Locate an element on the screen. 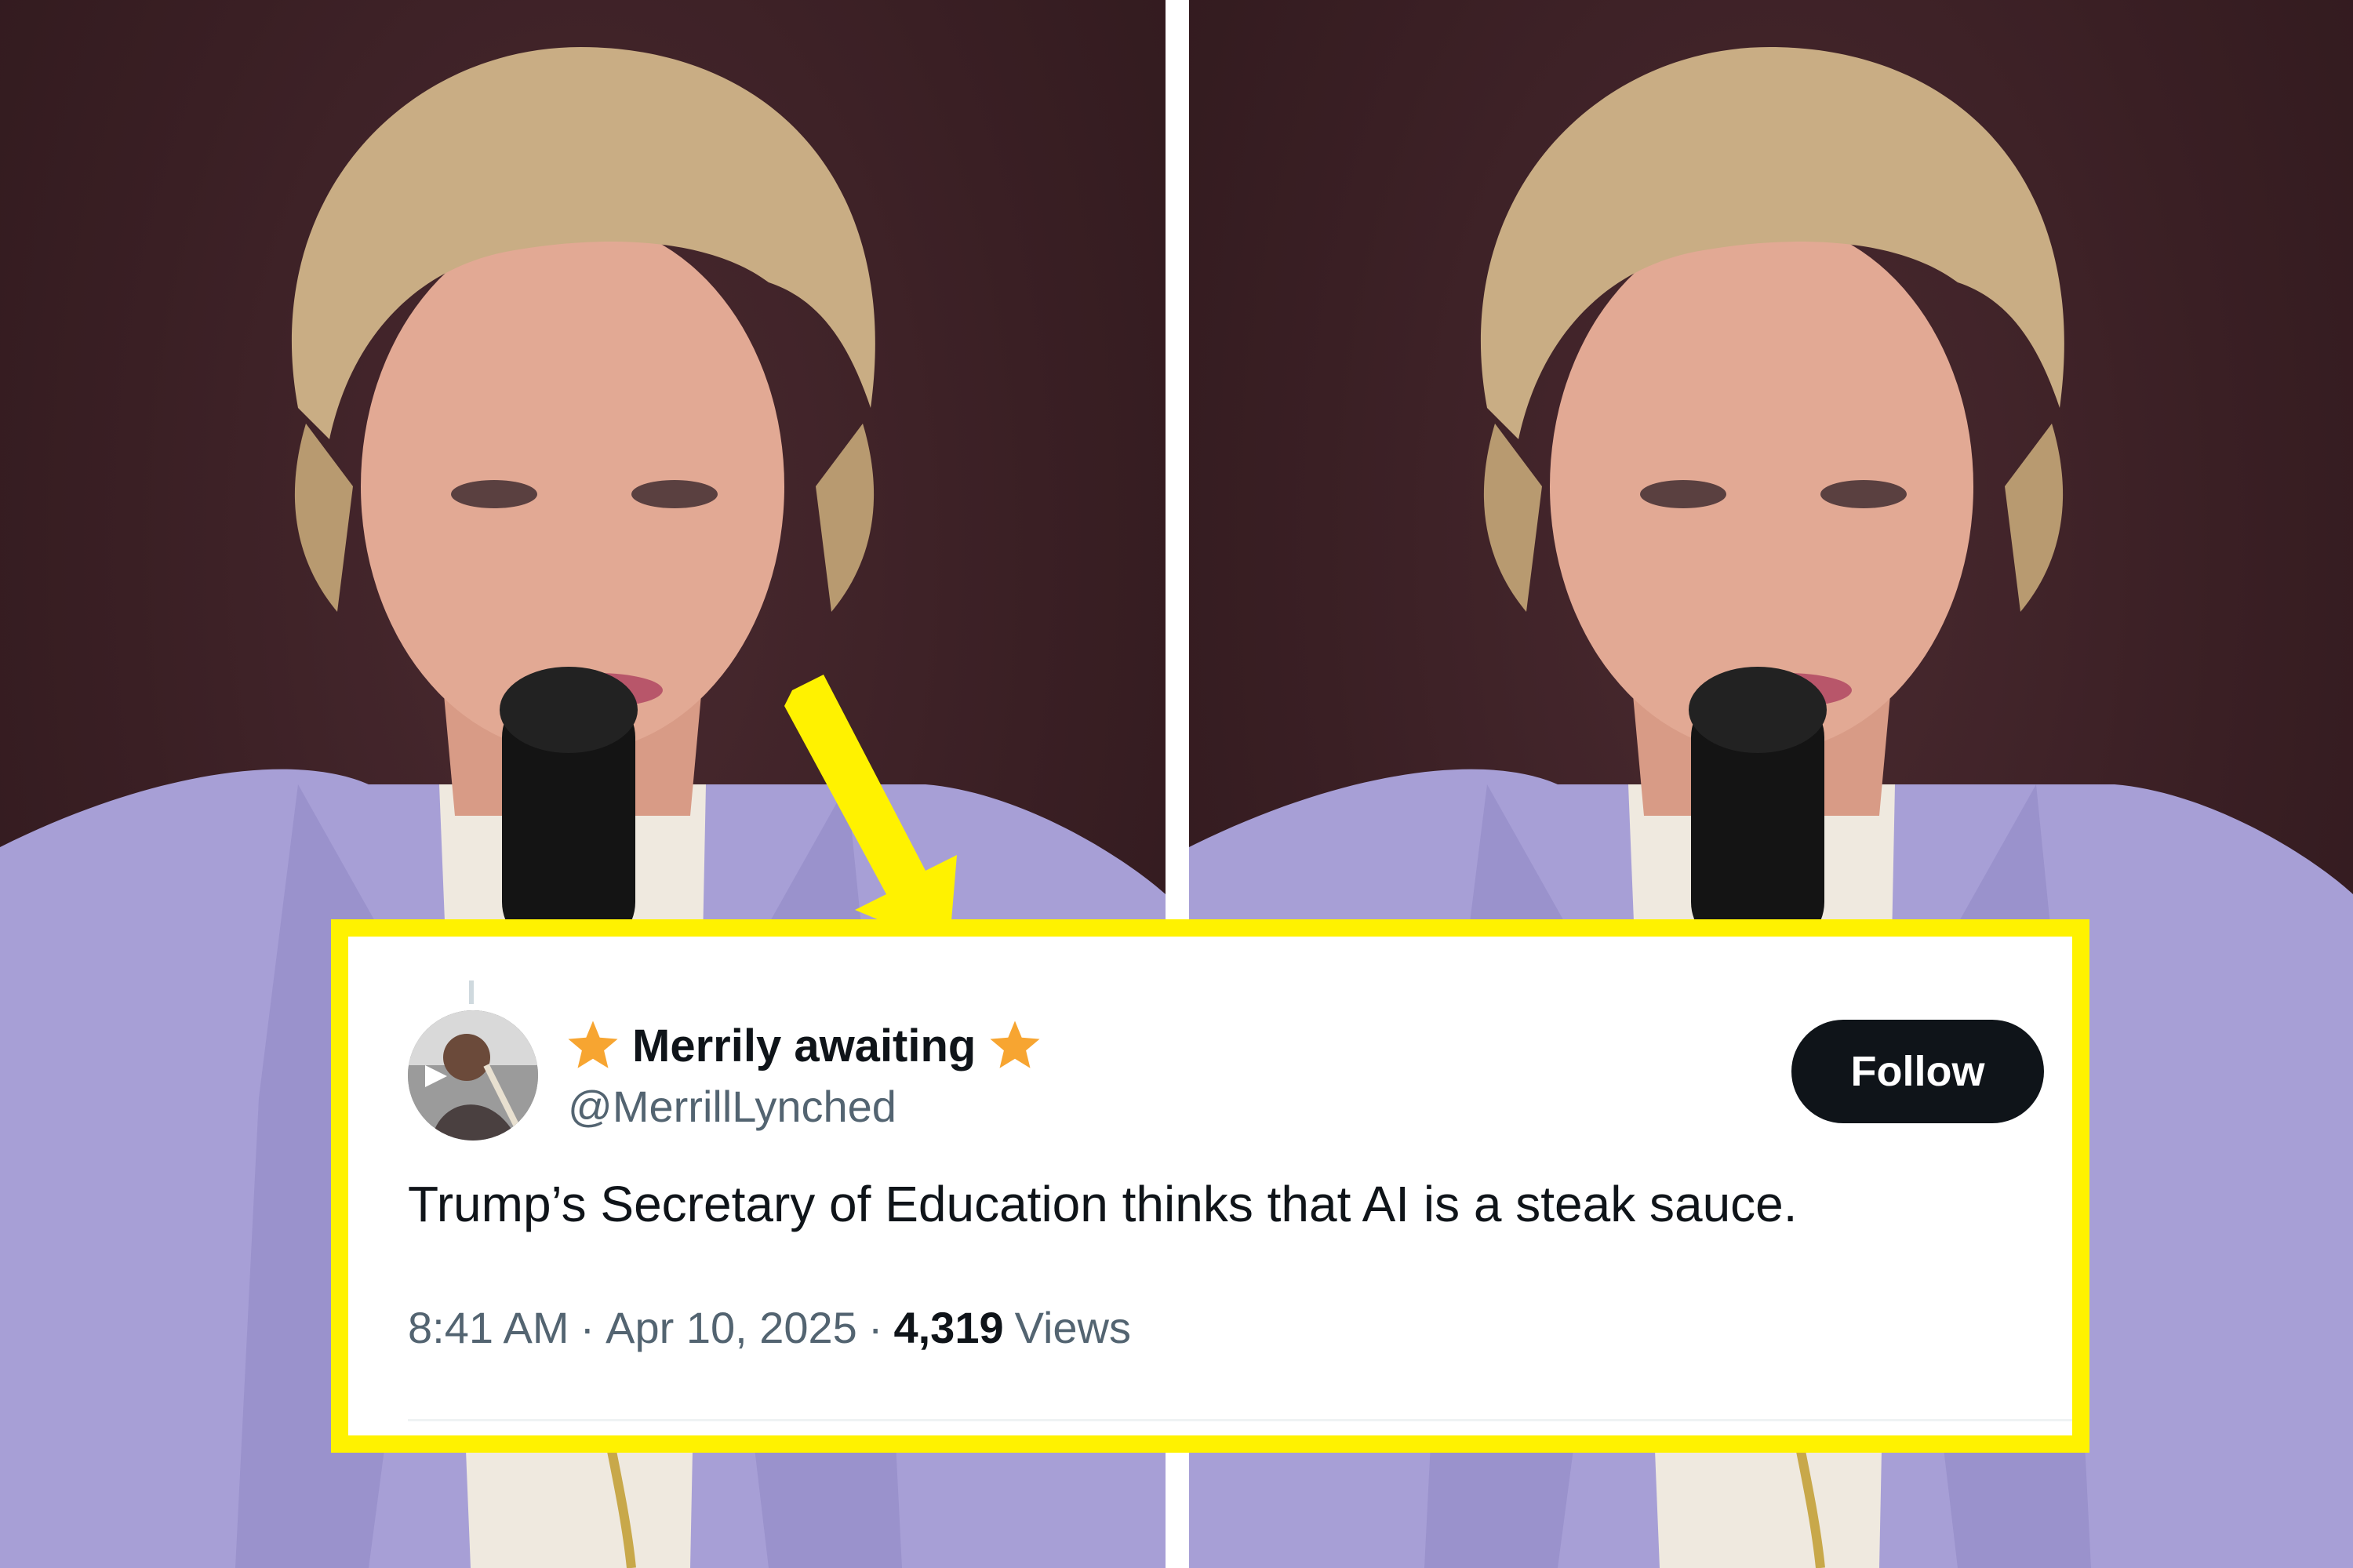 This screenshot has width=2353, height=1568. author-name-row: Merrily awaiting is located at coordinates (804, 1045).